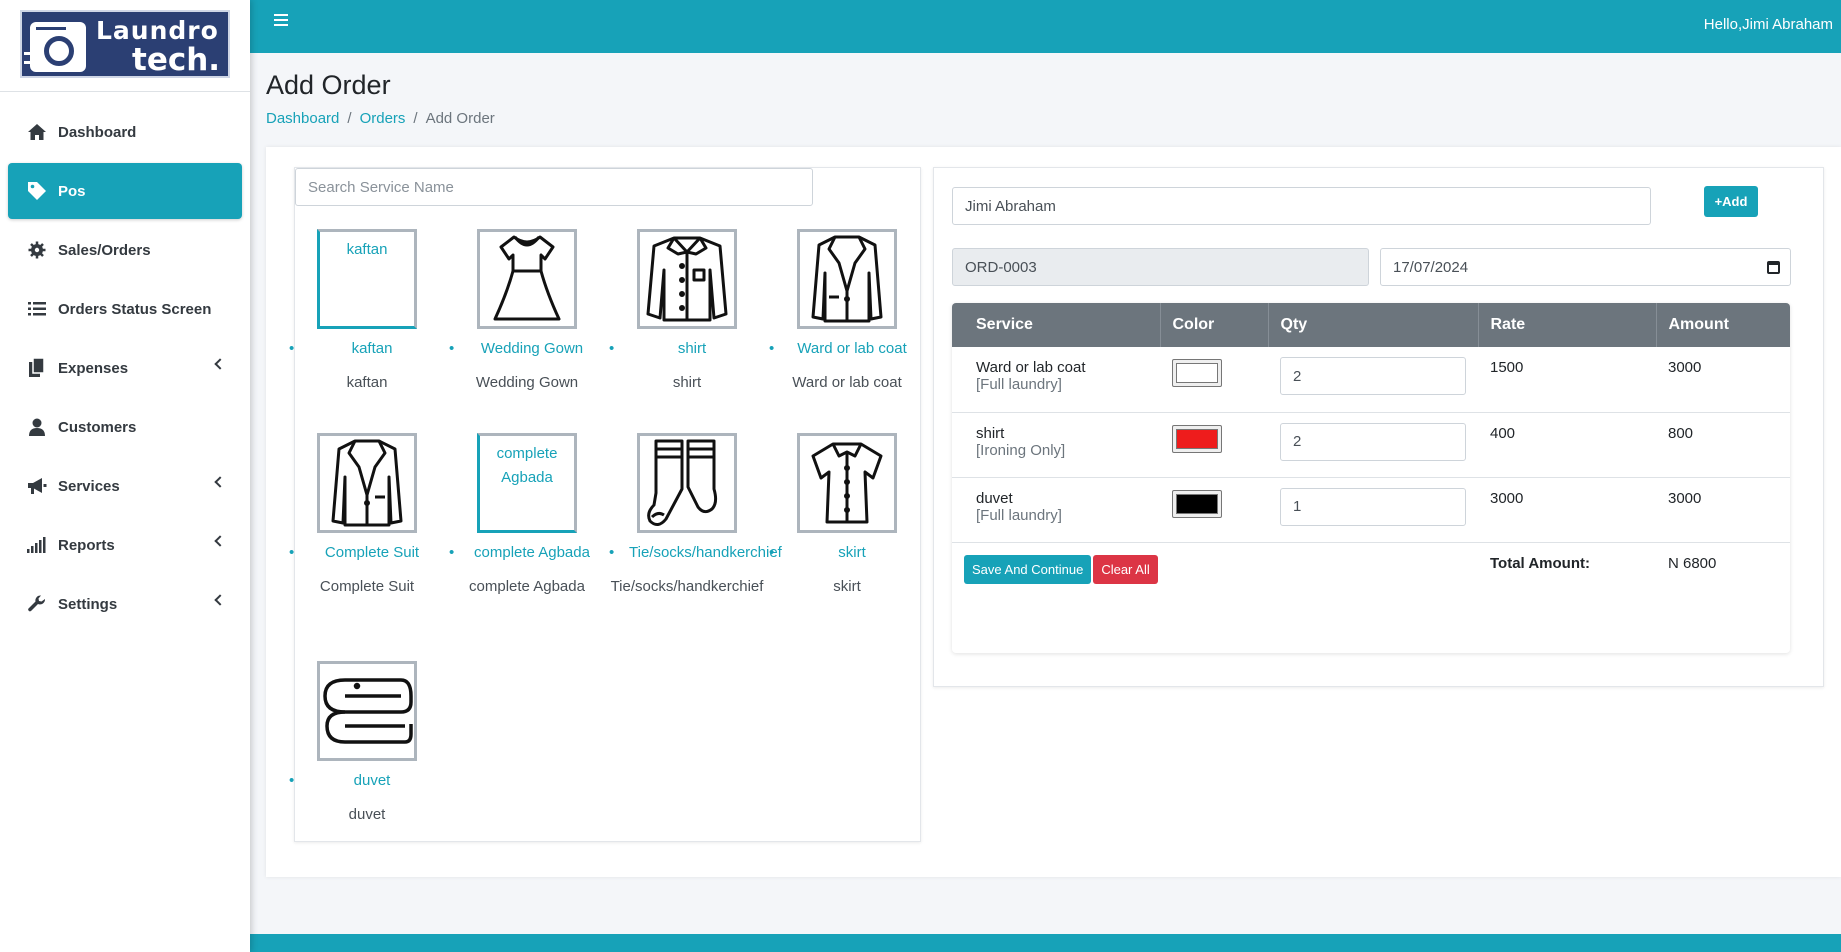 The image size is (1841, 952). I want to click on sidebar-item-expenses: Expenses, so click(125, 368).